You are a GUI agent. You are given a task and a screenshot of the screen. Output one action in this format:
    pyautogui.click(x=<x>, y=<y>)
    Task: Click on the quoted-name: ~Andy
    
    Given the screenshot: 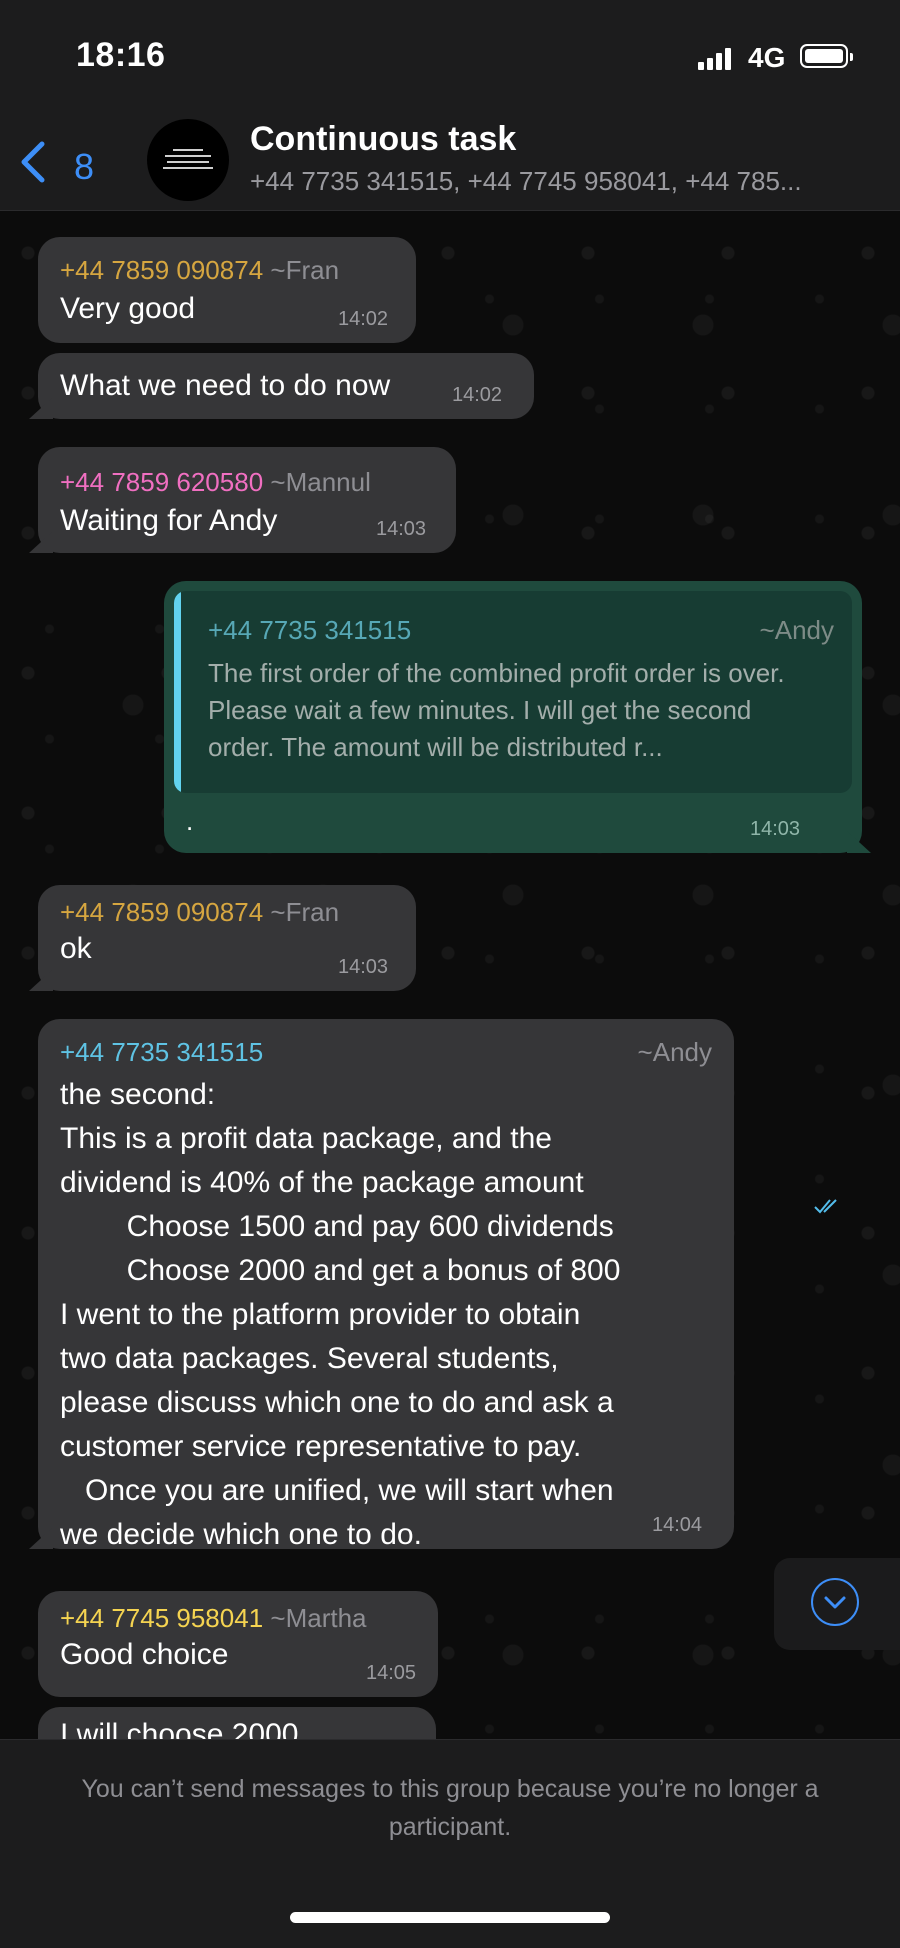 What is the action you would take?
    pyautogui.click(x=796, y=630)
    